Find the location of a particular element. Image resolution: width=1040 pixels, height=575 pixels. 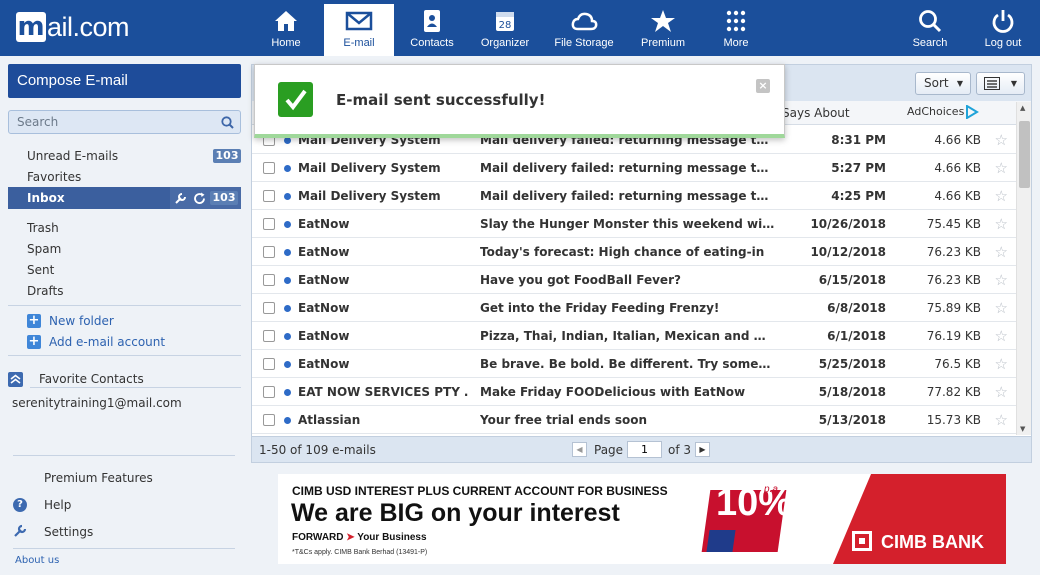

settings-link: Settings is located at coordinates (68, 532).